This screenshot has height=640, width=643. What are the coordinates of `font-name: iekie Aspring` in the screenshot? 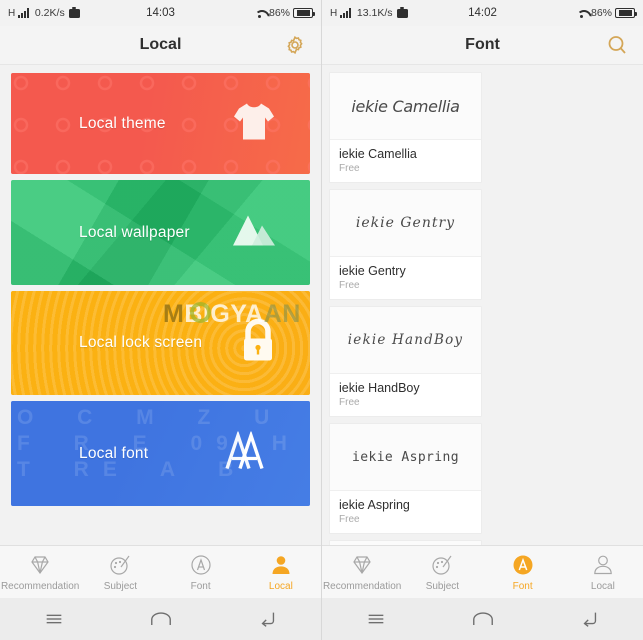 It's located at (374, 505).